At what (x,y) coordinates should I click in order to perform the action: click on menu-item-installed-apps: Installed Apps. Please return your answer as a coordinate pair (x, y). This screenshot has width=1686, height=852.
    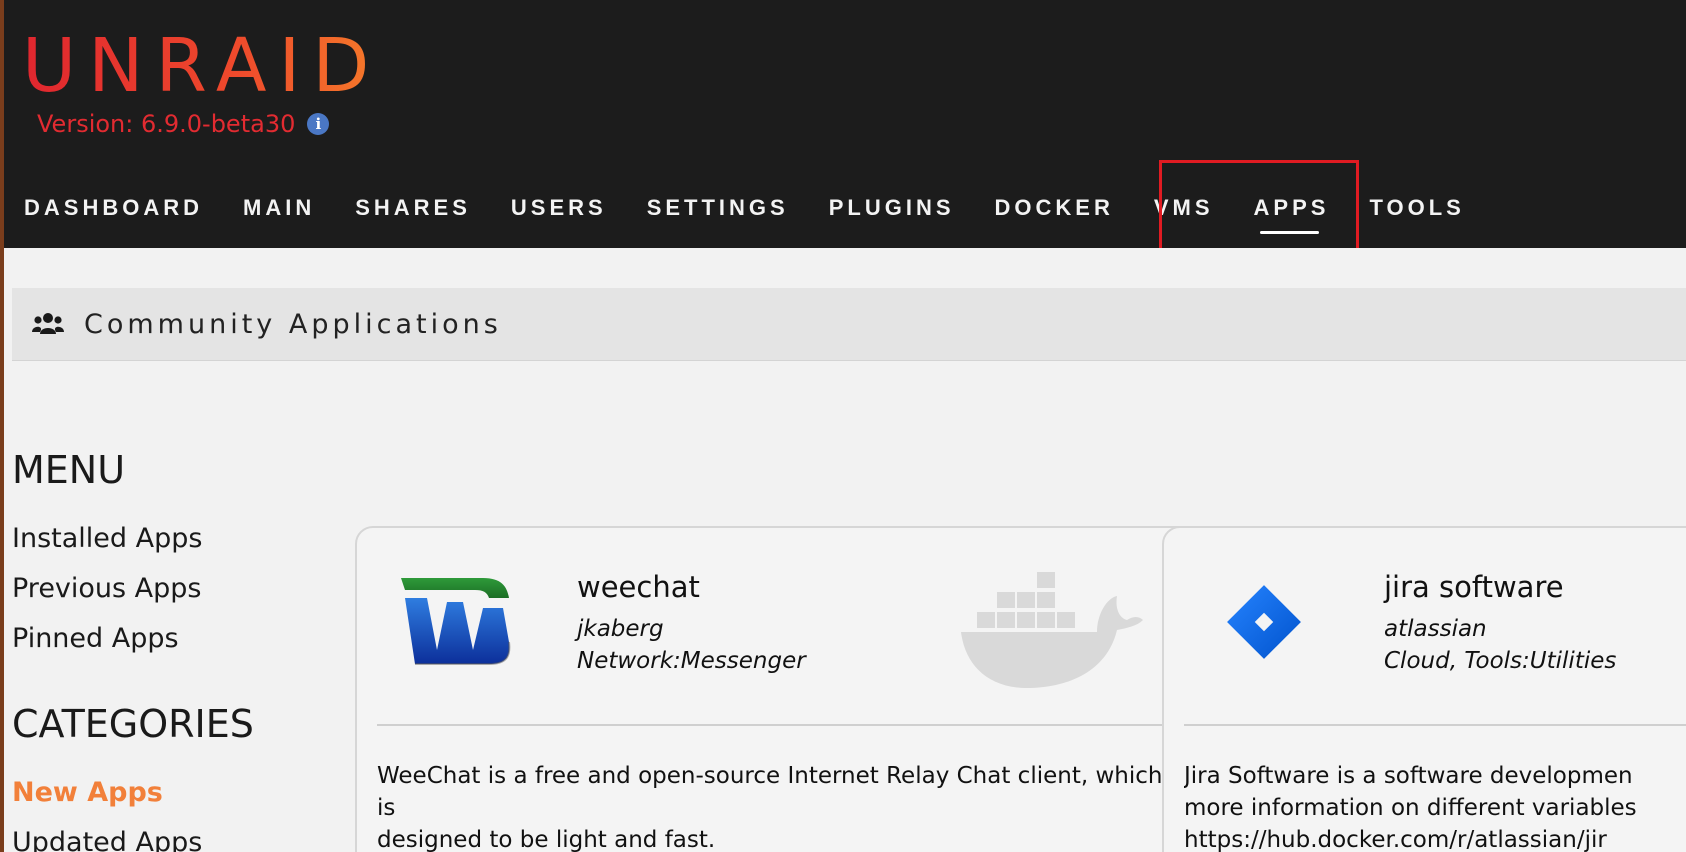
    Looking at the image, I should click on (192, 539).